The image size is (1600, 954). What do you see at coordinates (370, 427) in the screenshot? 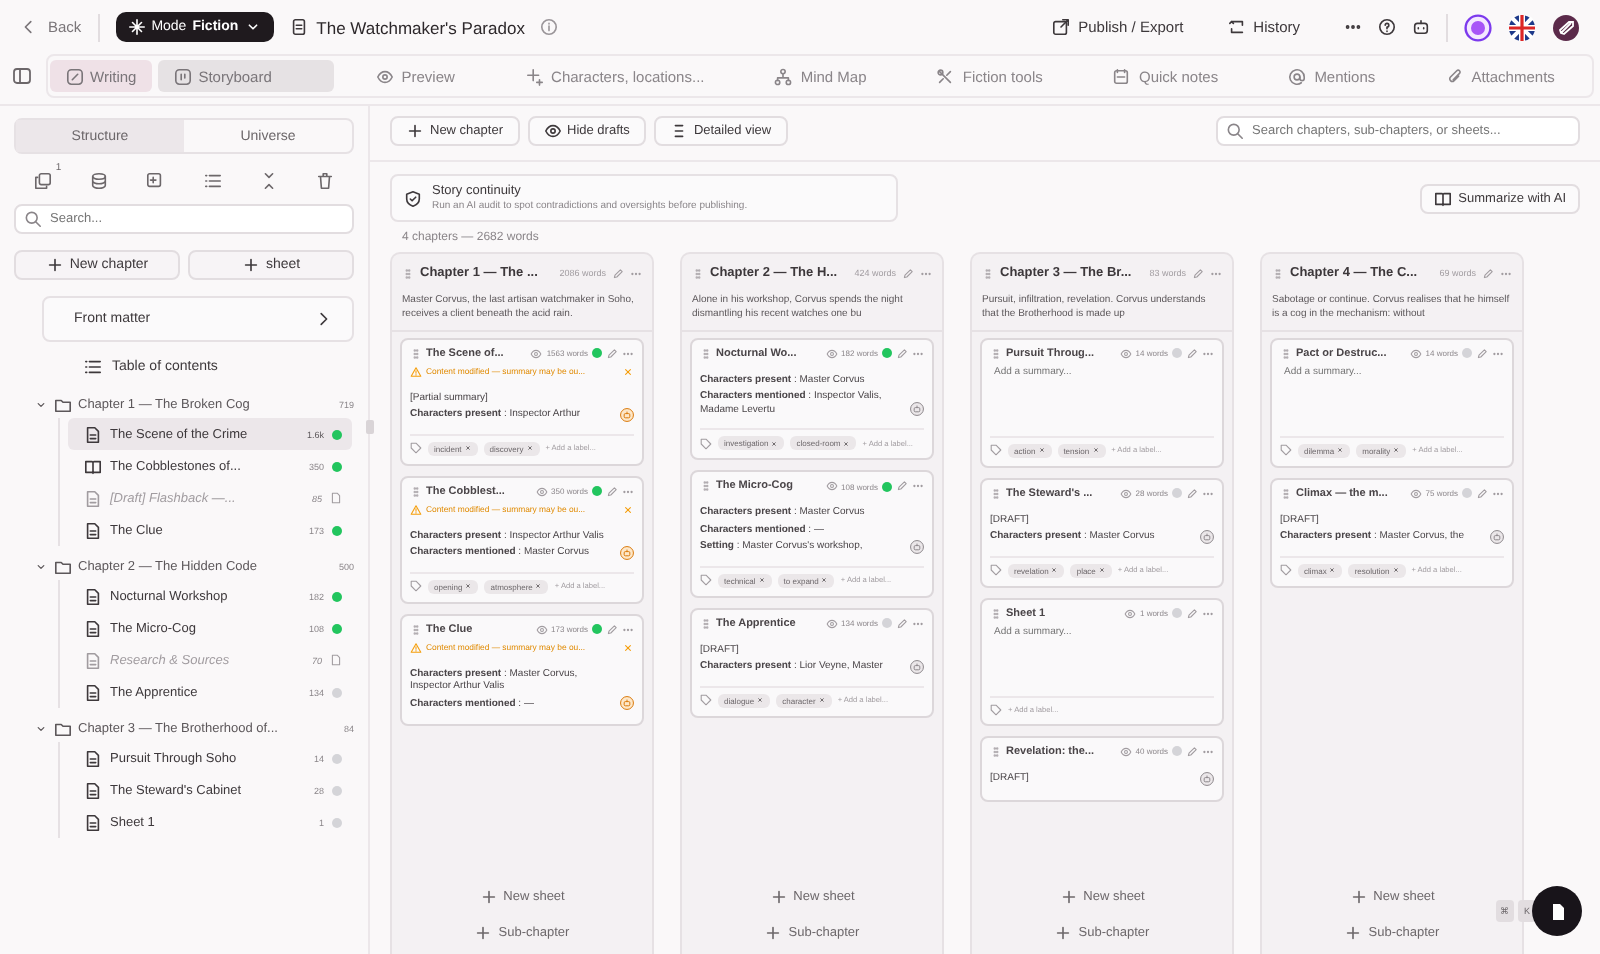
I see `resize-handle` at bounding box center [370, 427].